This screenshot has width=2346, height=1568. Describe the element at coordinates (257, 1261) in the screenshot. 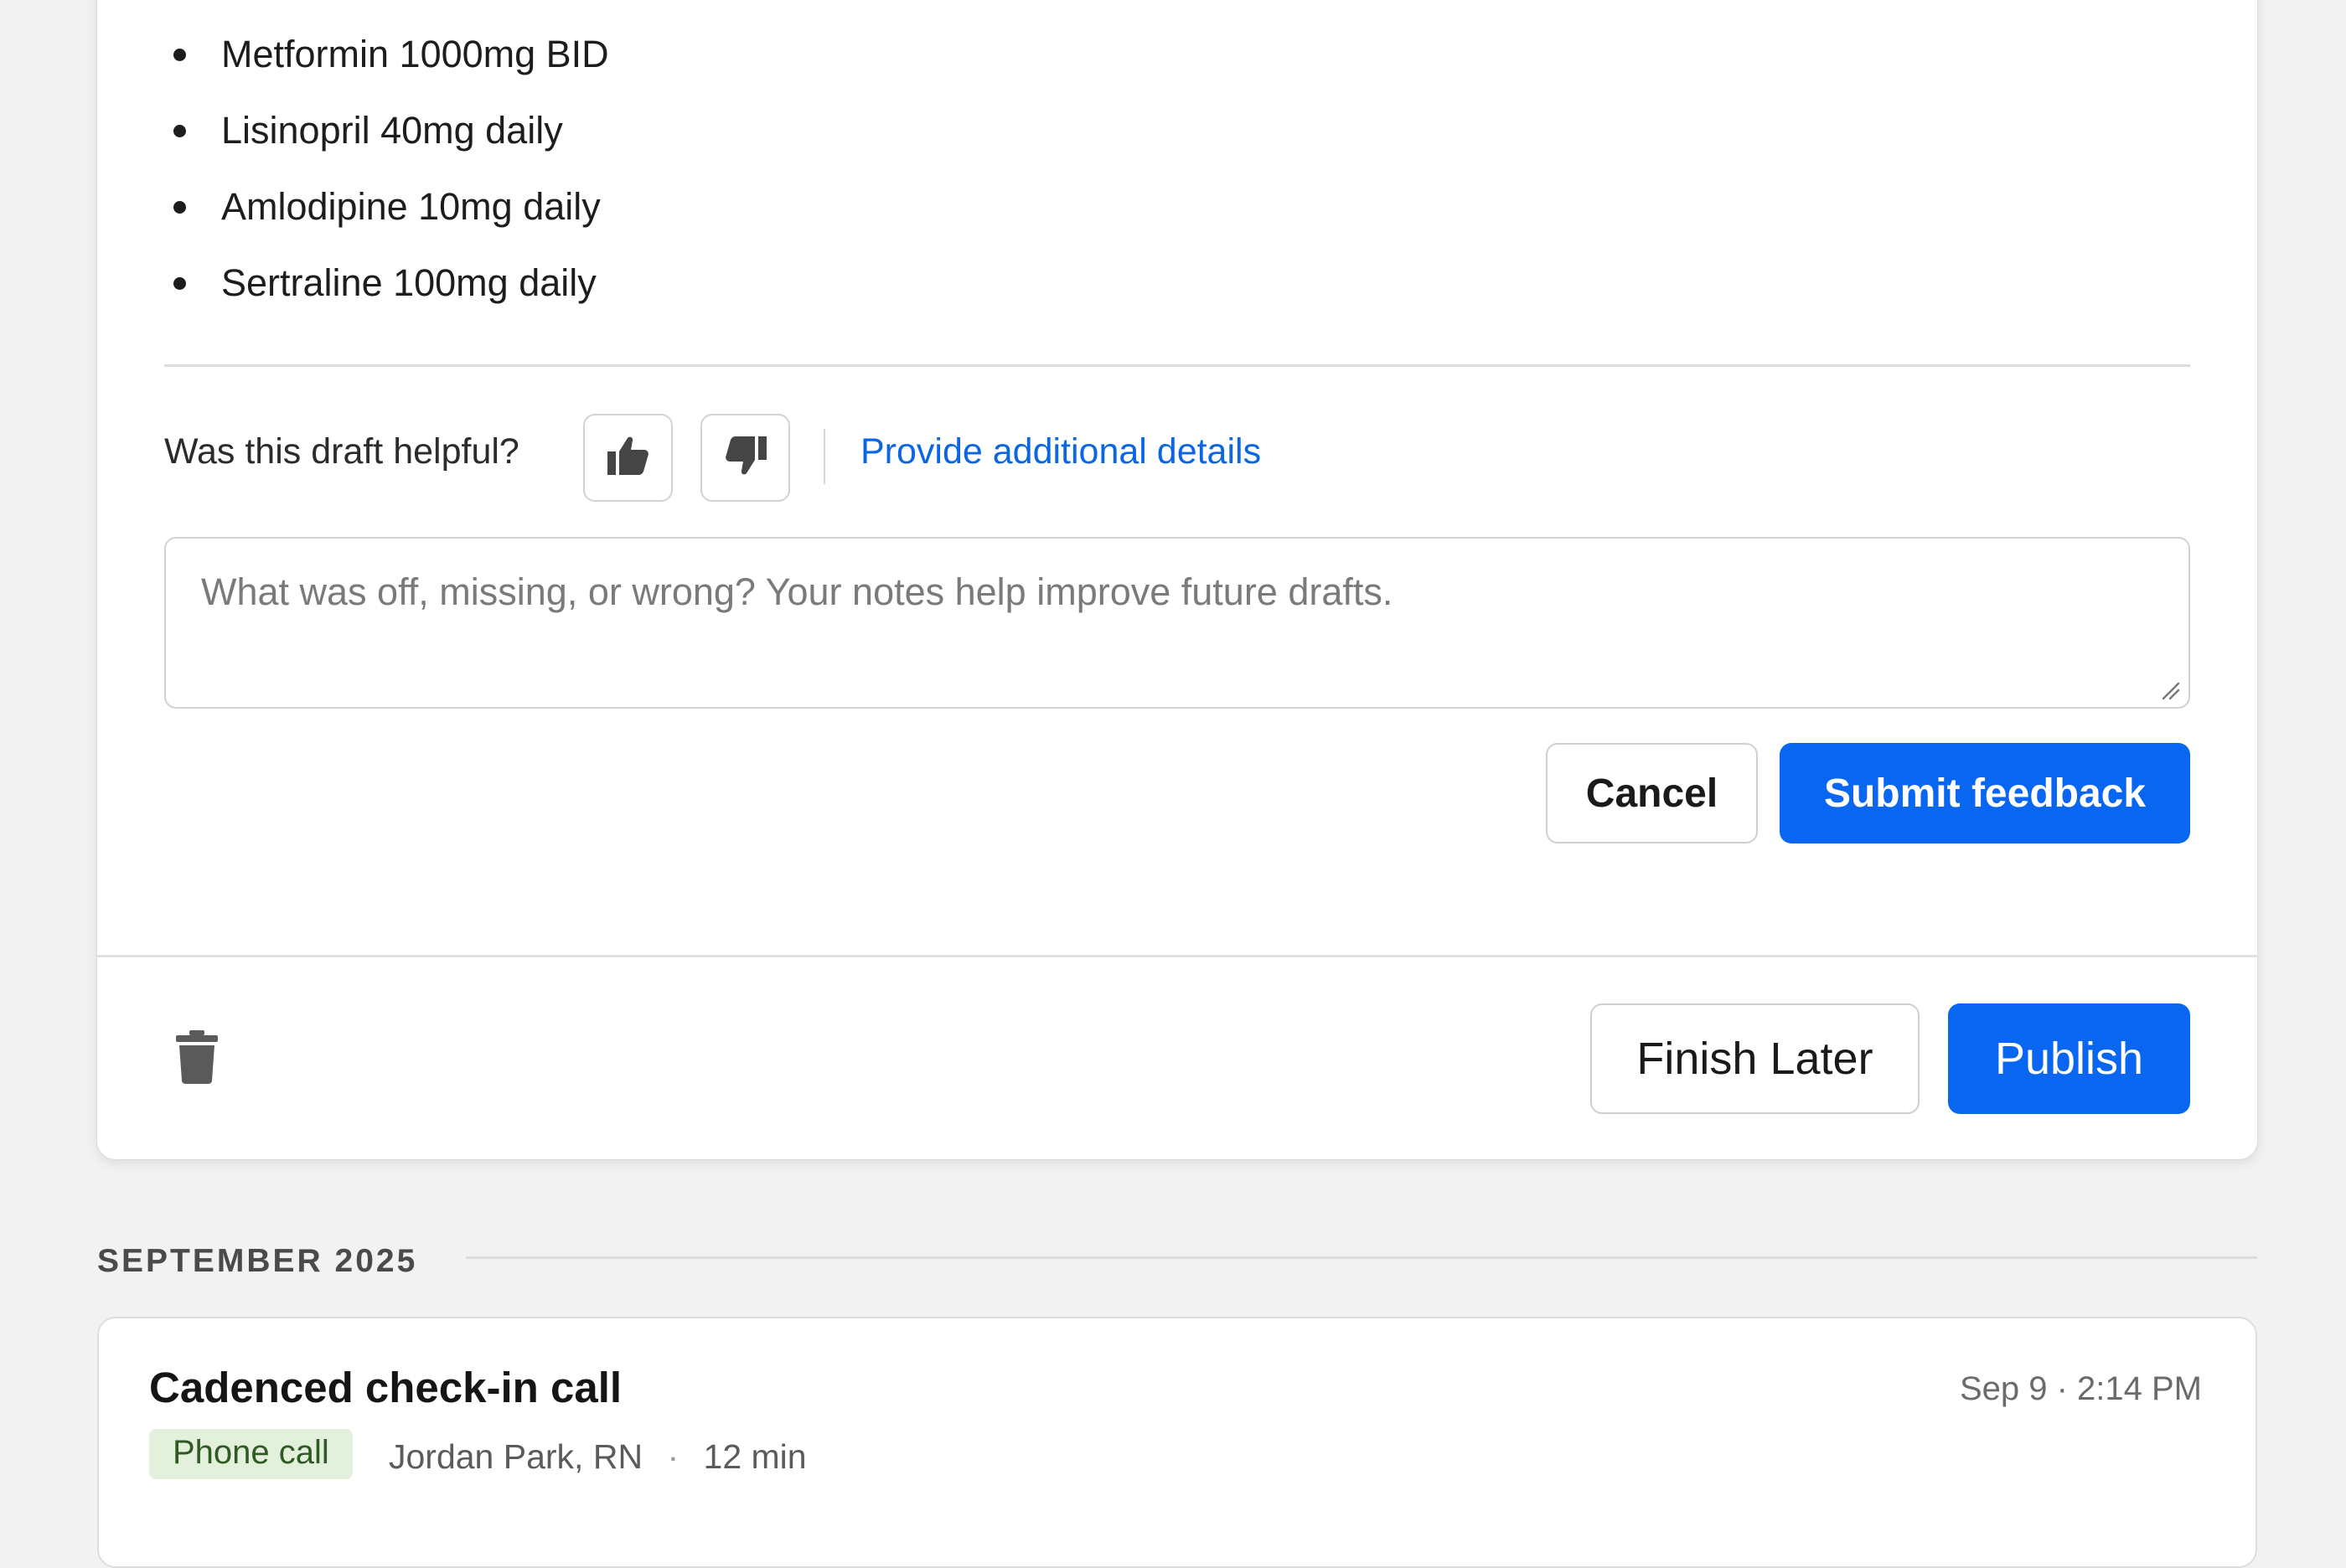

I see `month-header: SEPTEMBER 2025` at that location.